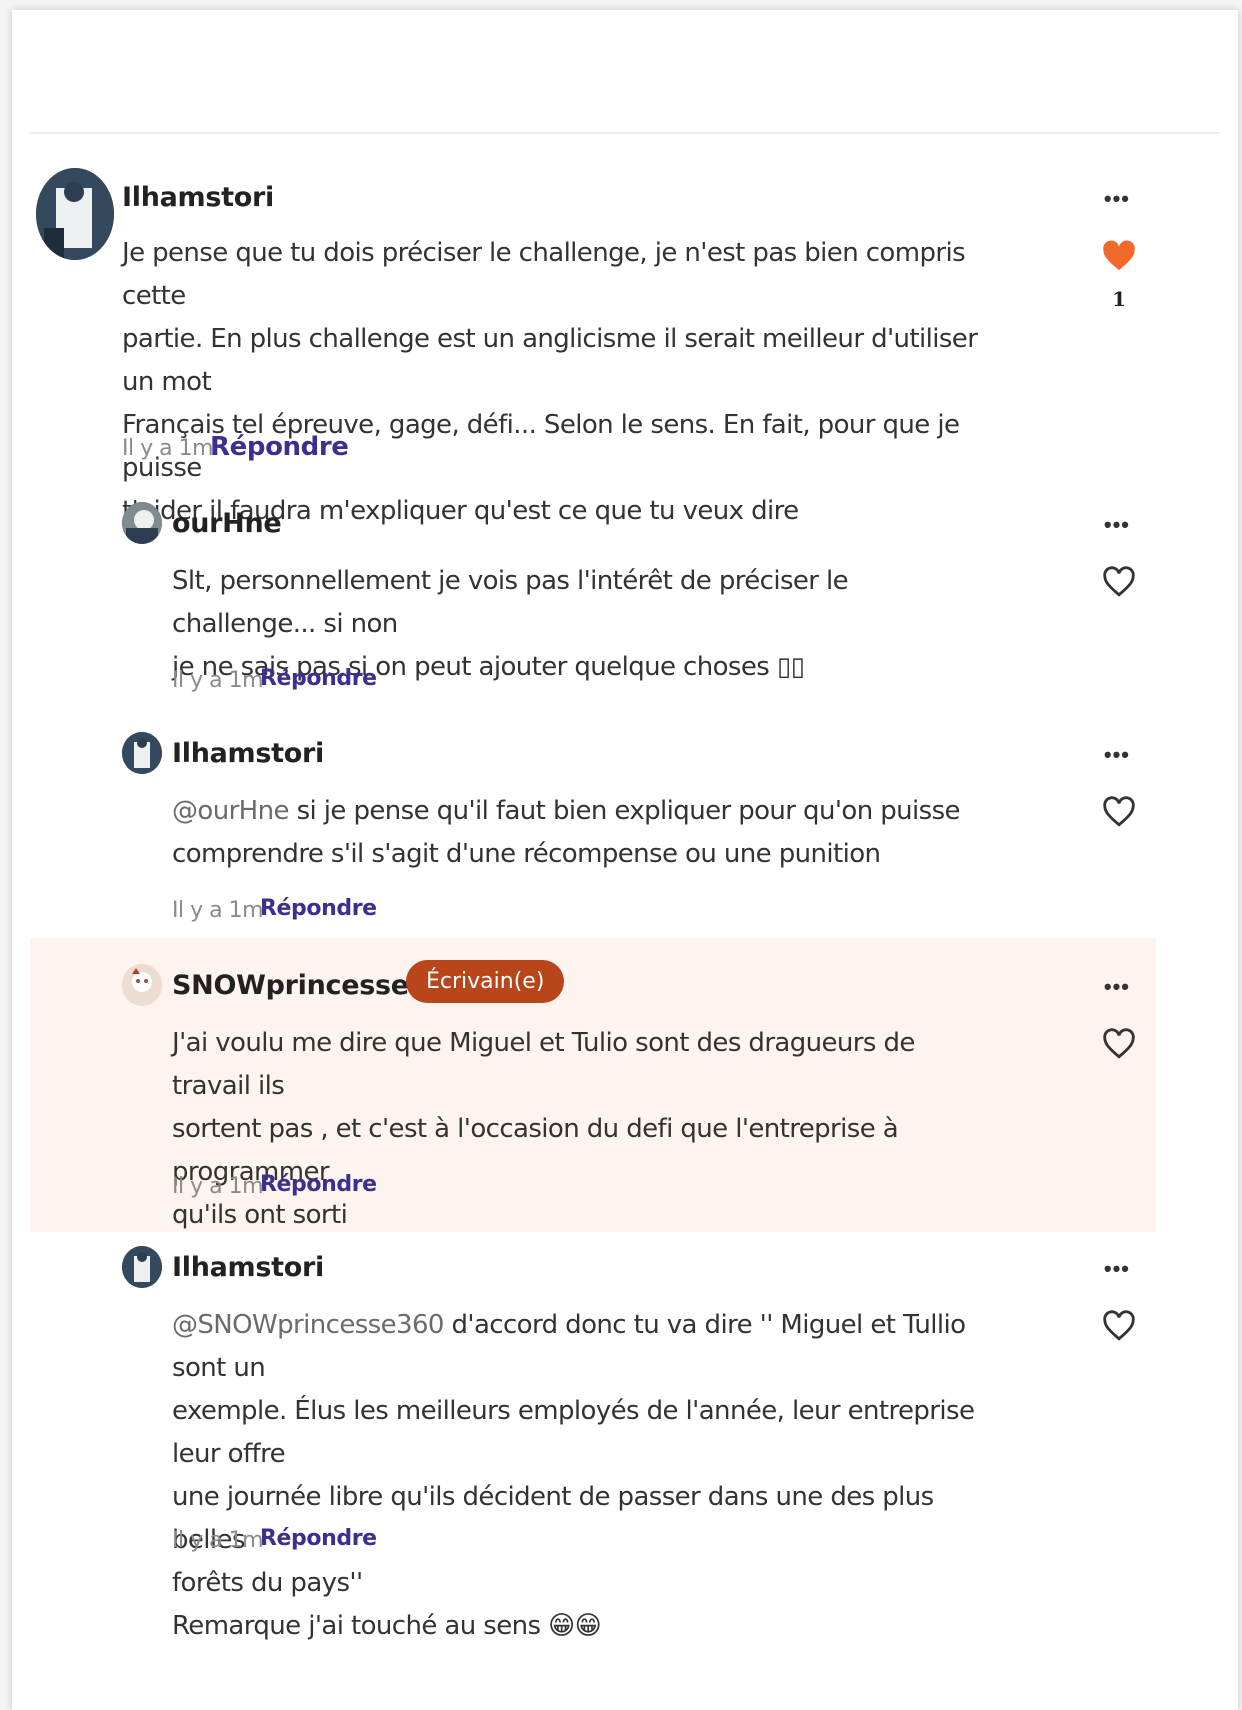 This screenshot has width=1242, height=1710. What do you see at coordinates (308, 1325) in the screenshot?
I see `user-mention: @SNOWprincesse360` at bounding box center [308, 1325].